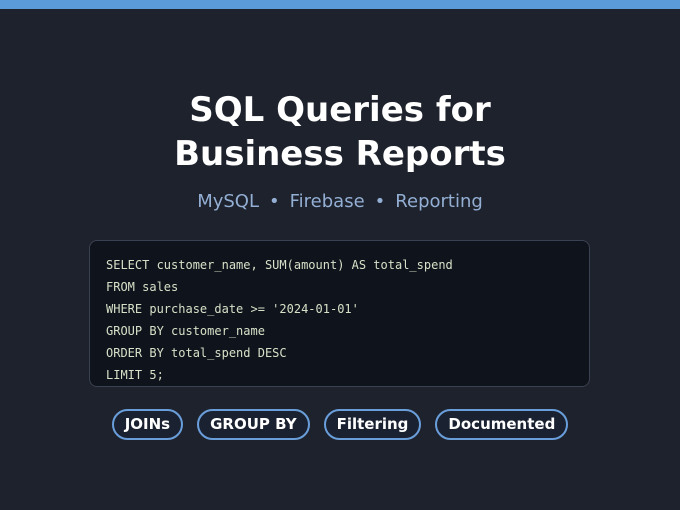 This screenshot has height=510, width=680. I want to click on page-title-line-1: SQL Queries for, so click(340, 110).